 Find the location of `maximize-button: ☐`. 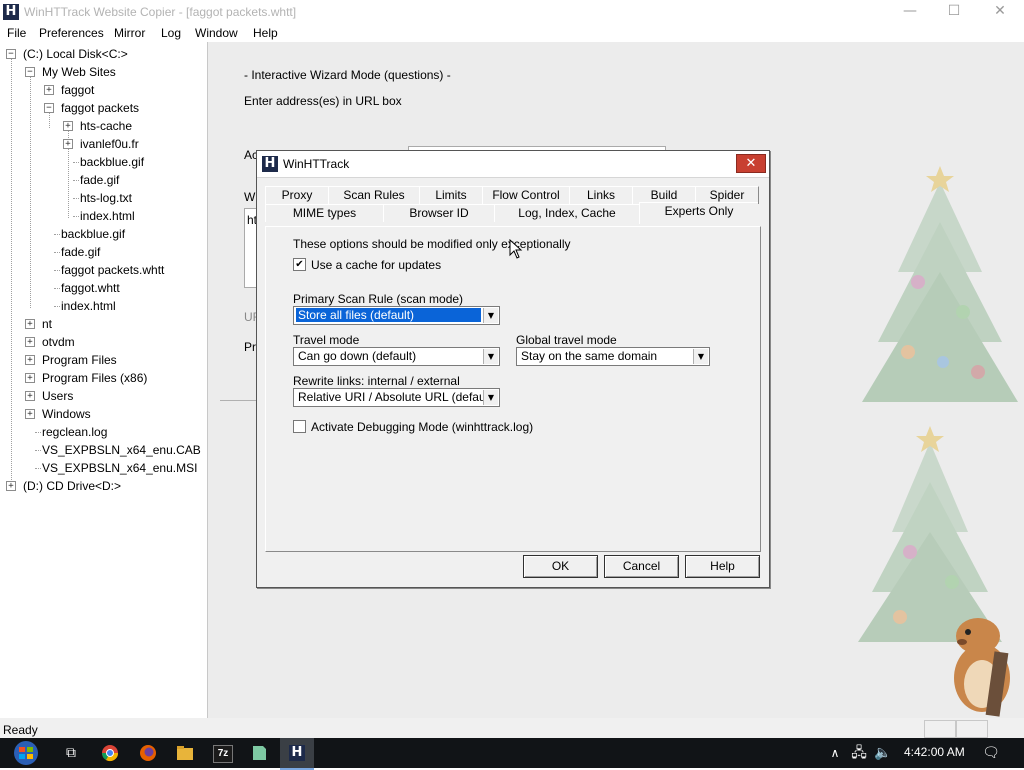

maximize-button: ☐ is located at coordinates (954, 11).